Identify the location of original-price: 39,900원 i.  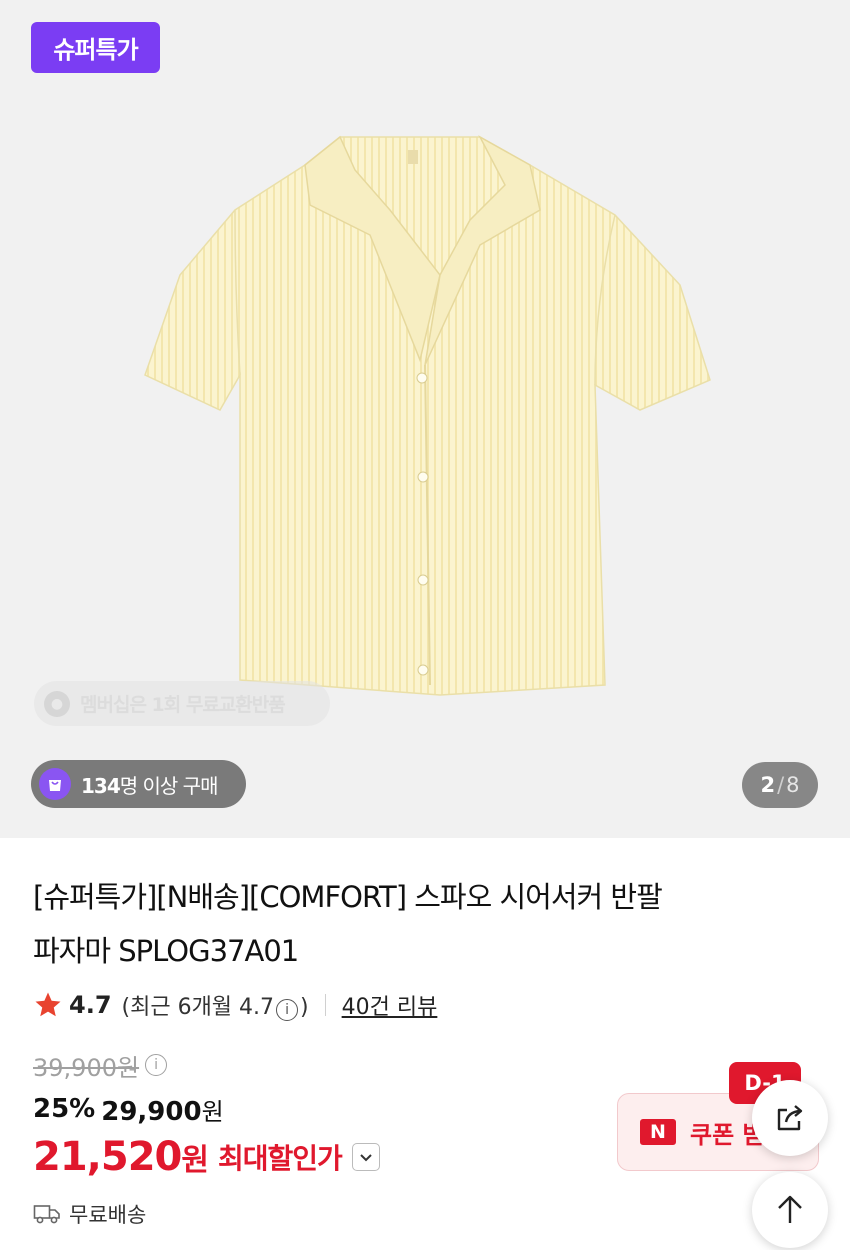
(100, 1065).